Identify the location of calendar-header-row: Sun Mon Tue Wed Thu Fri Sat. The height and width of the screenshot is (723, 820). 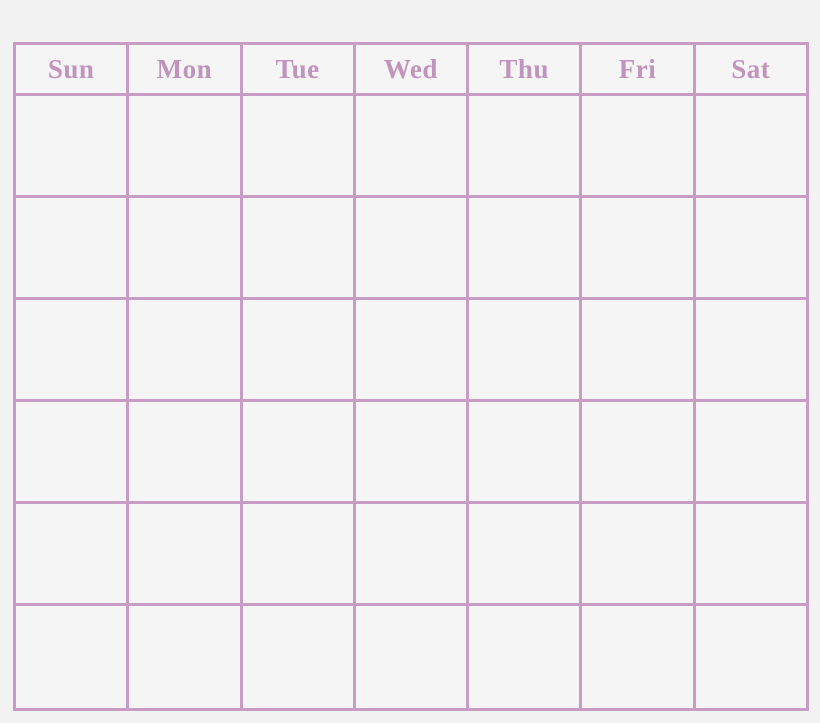
(412, 70).